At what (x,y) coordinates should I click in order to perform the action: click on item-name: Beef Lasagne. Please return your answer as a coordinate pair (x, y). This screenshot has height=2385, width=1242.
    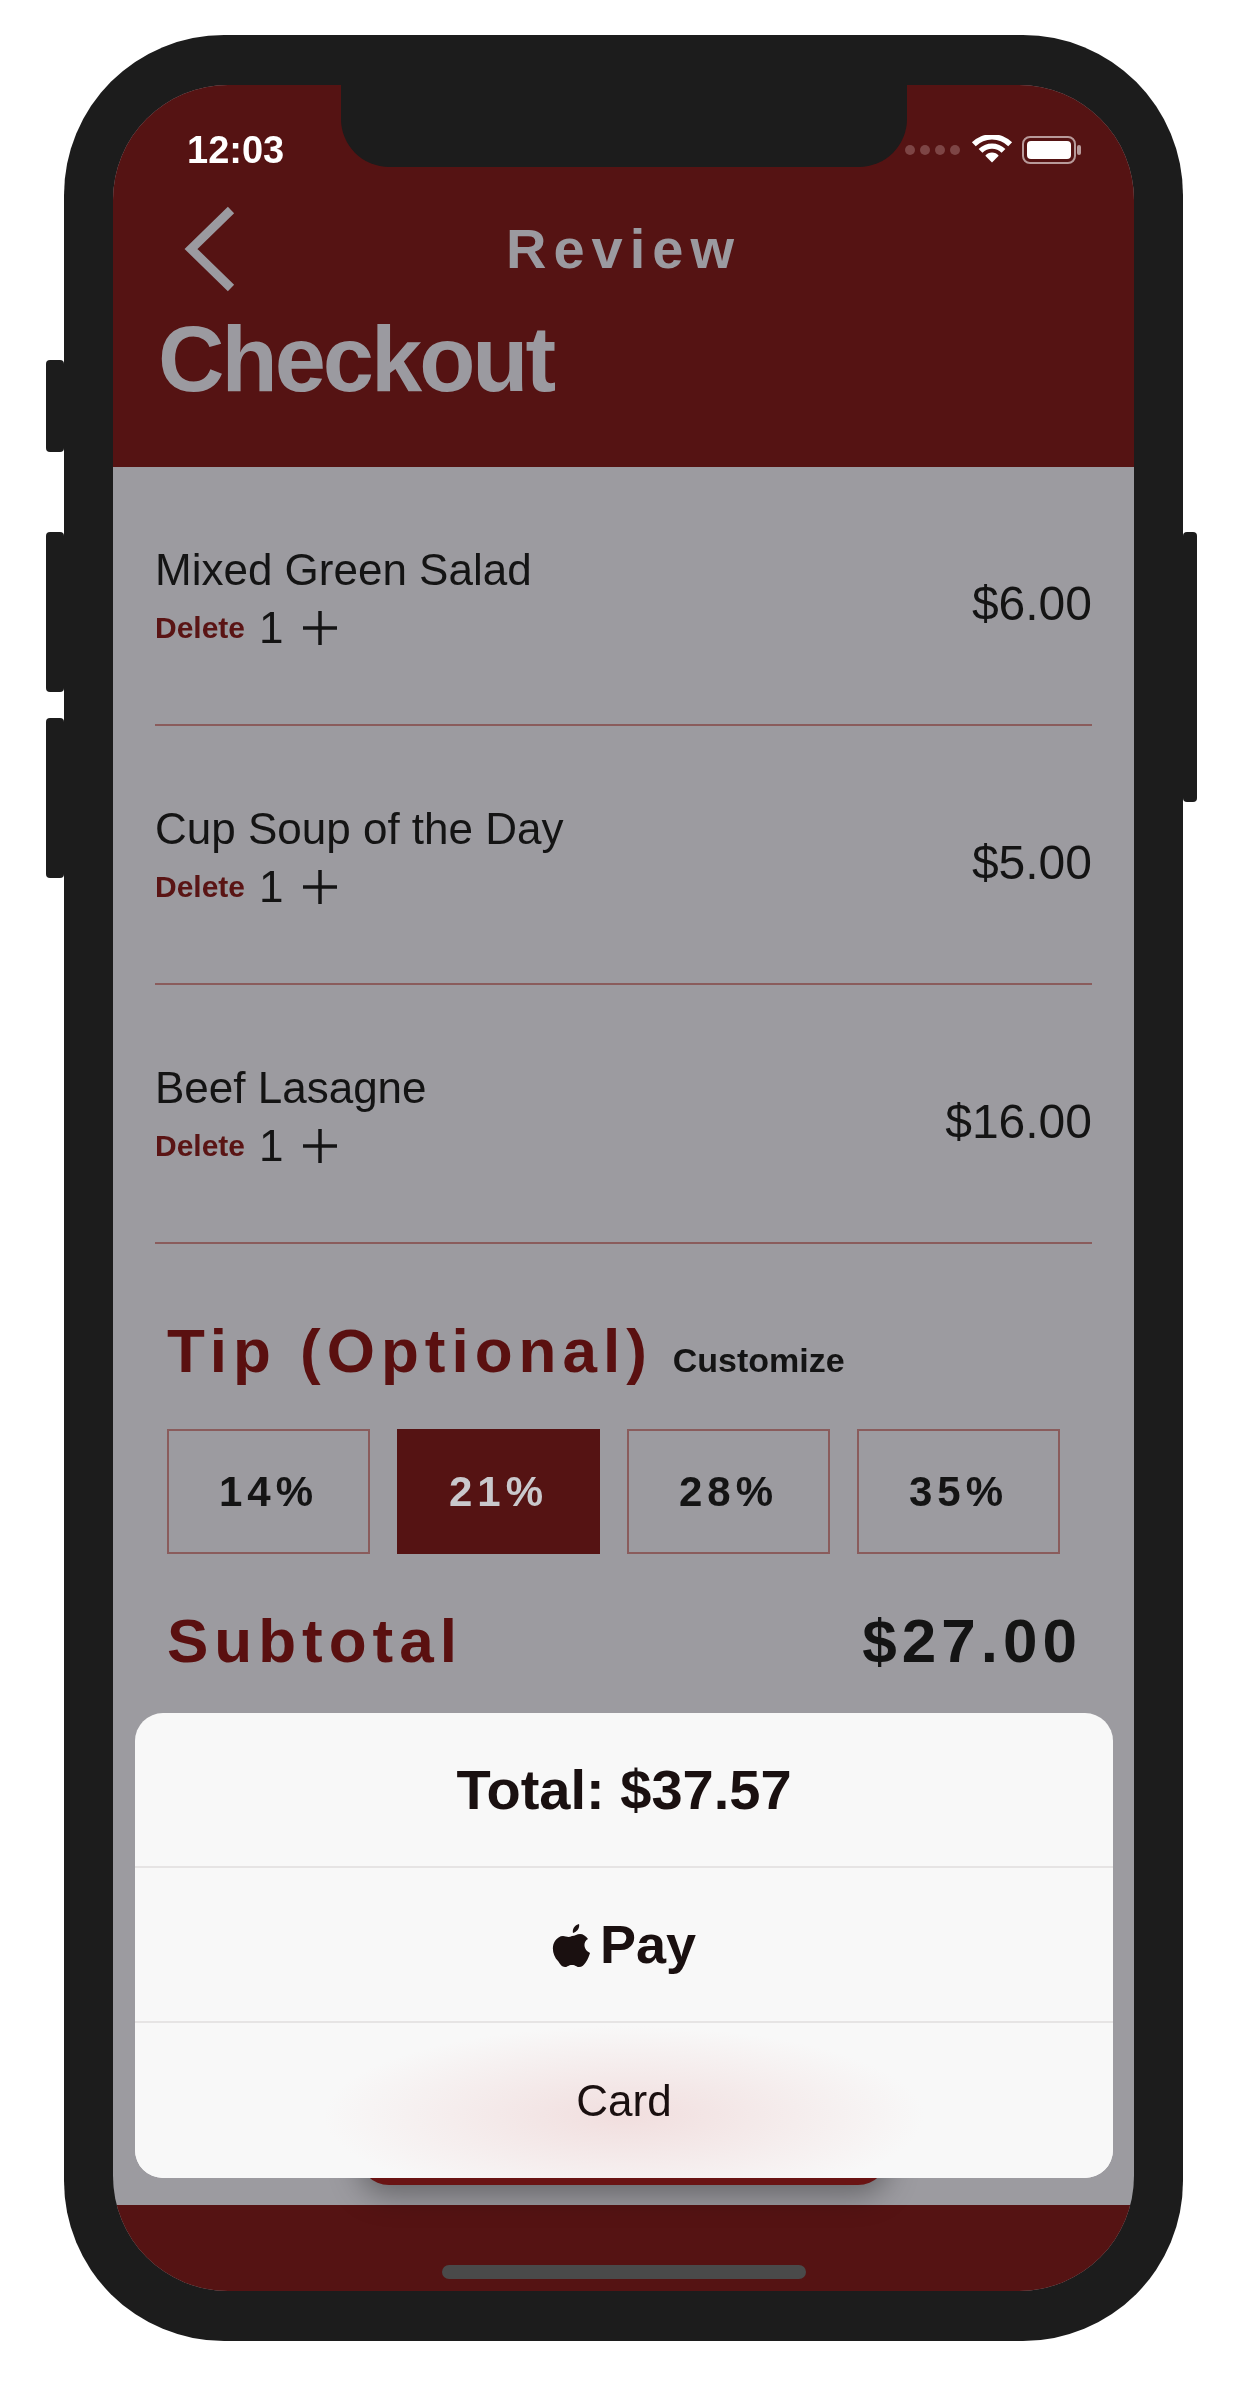
    Looking at the image, I should click on (291, 1088).